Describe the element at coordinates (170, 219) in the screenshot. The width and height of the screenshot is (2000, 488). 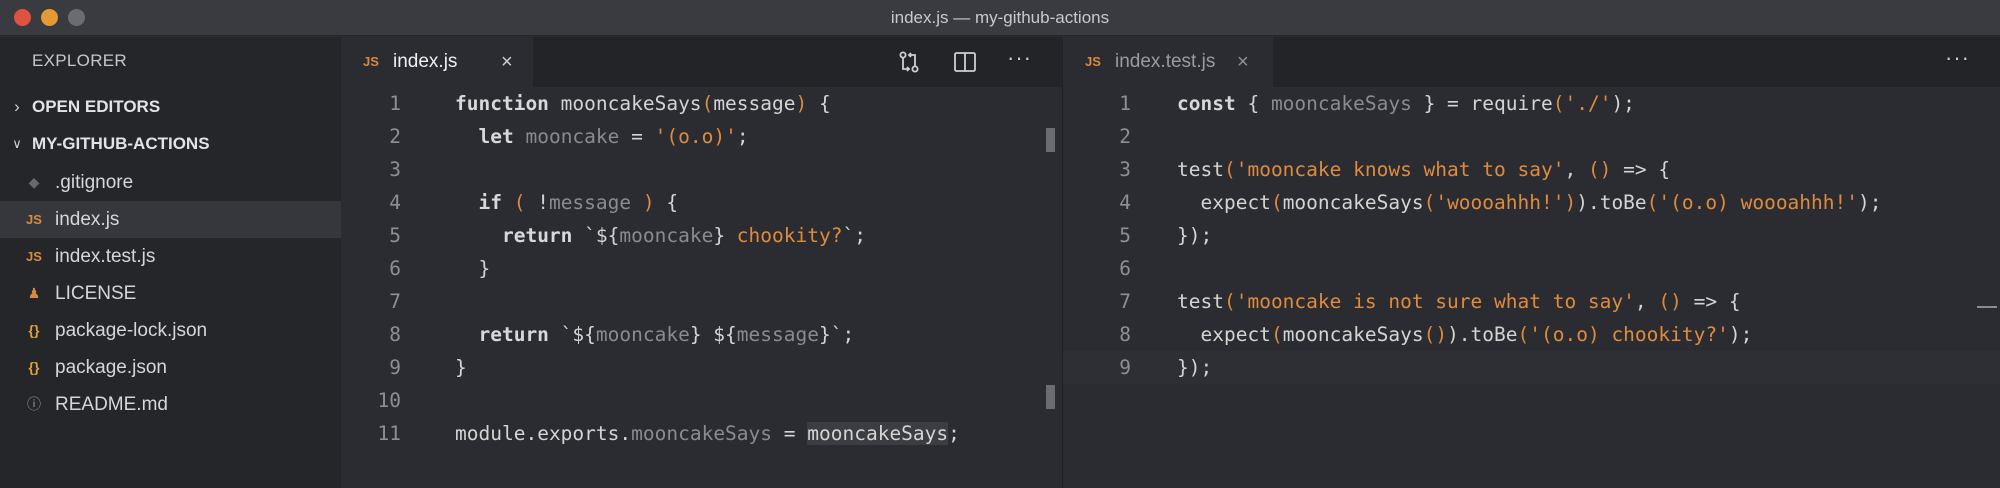
I see `file-item-index-js: JS index.js` at that location.